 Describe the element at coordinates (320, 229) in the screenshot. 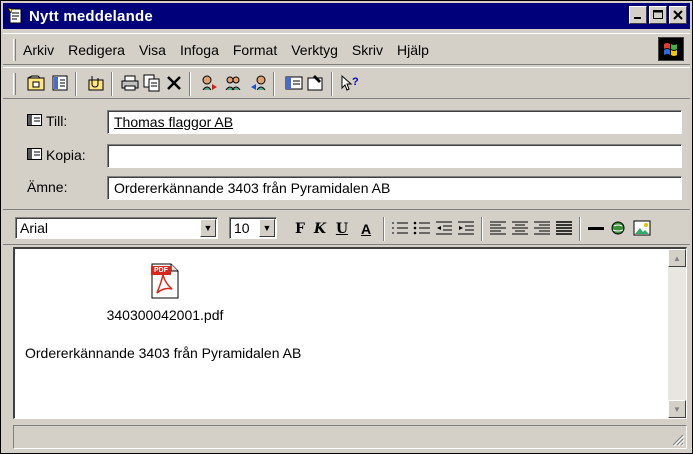

I see `italic-button: K` at that location.